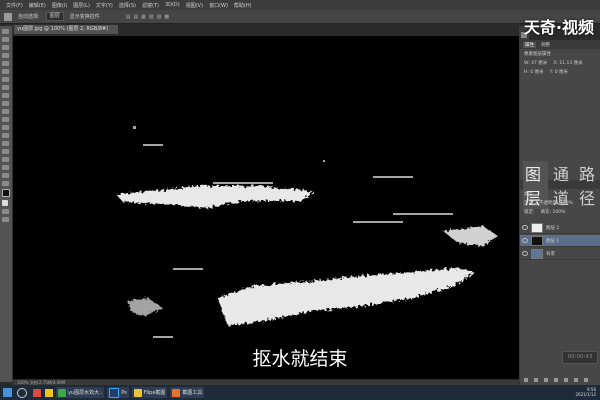  I want to click on taskbar-item-filpe: Filpe截图, so click(149, 392).